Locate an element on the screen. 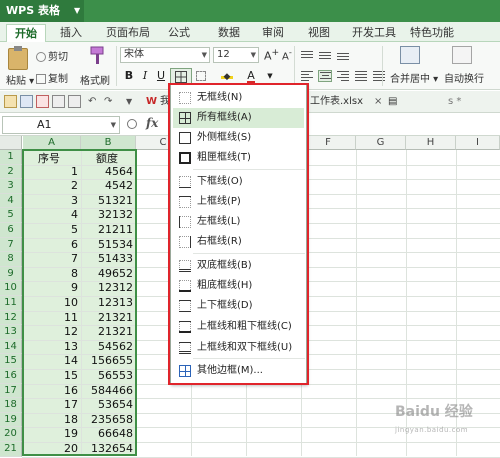  print-preview-icon is located at coordinates (74, 101).